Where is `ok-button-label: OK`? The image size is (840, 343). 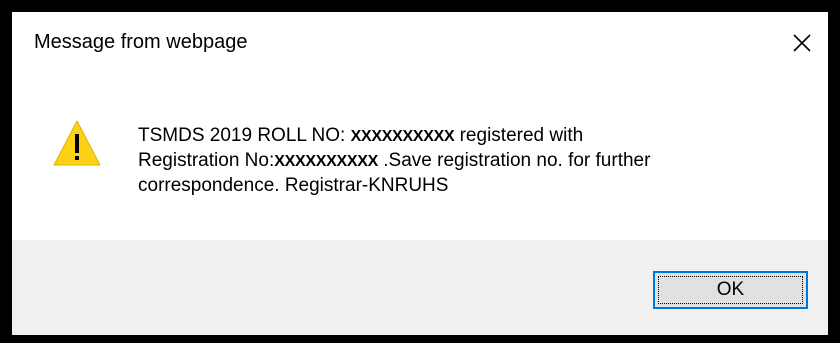 ok-button-label: OK is located at coordinates (730, 289).